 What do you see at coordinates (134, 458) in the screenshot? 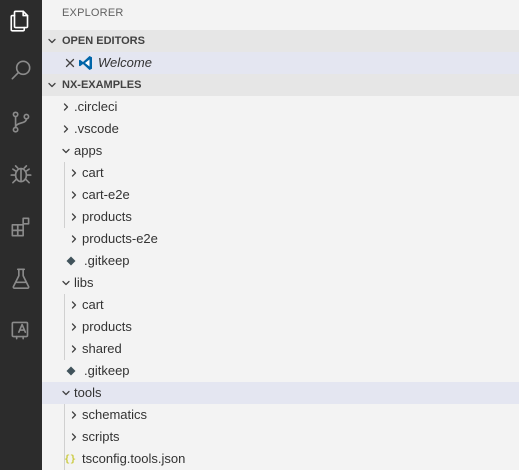
I see `tree-item-label: tsconfig.tools.json` at bounding box center [134, 458].